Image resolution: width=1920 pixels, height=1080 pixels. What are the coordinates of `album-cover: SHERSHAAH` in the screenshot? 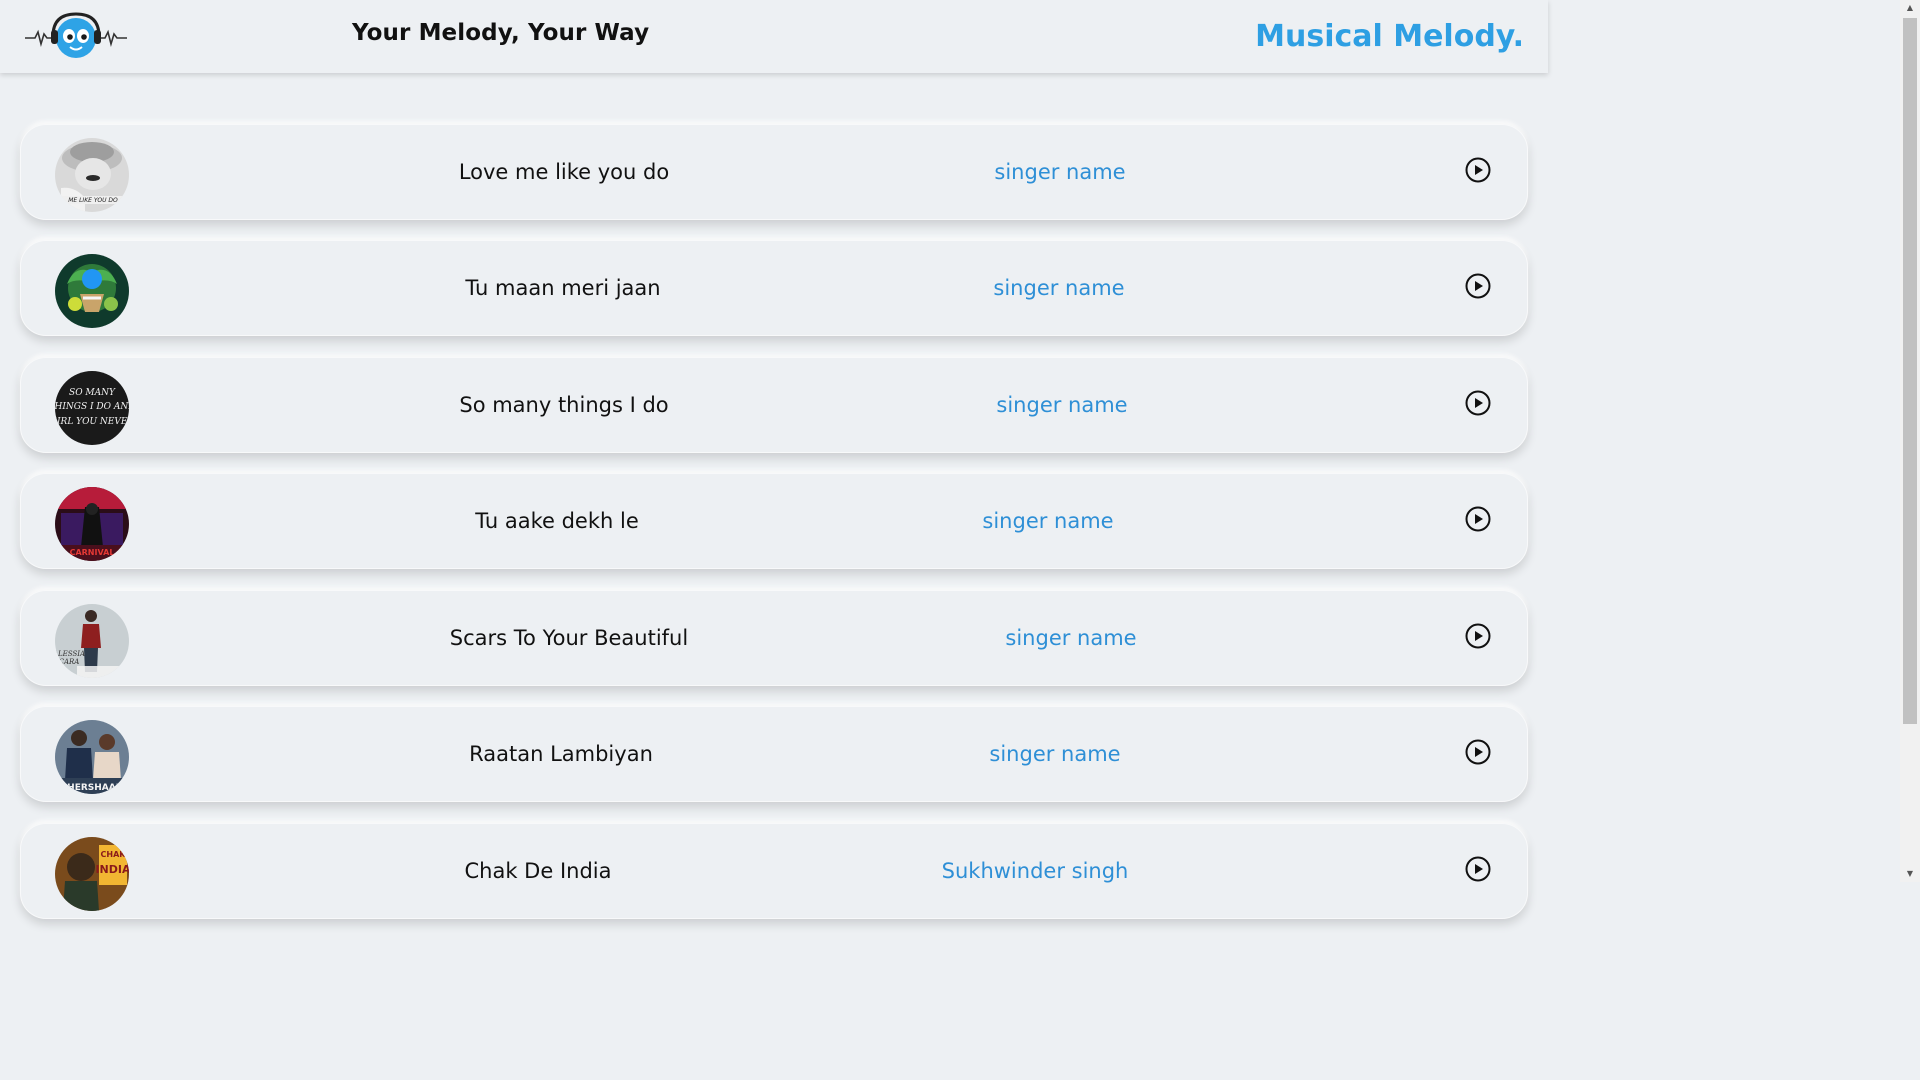 It's located at (92, 757).